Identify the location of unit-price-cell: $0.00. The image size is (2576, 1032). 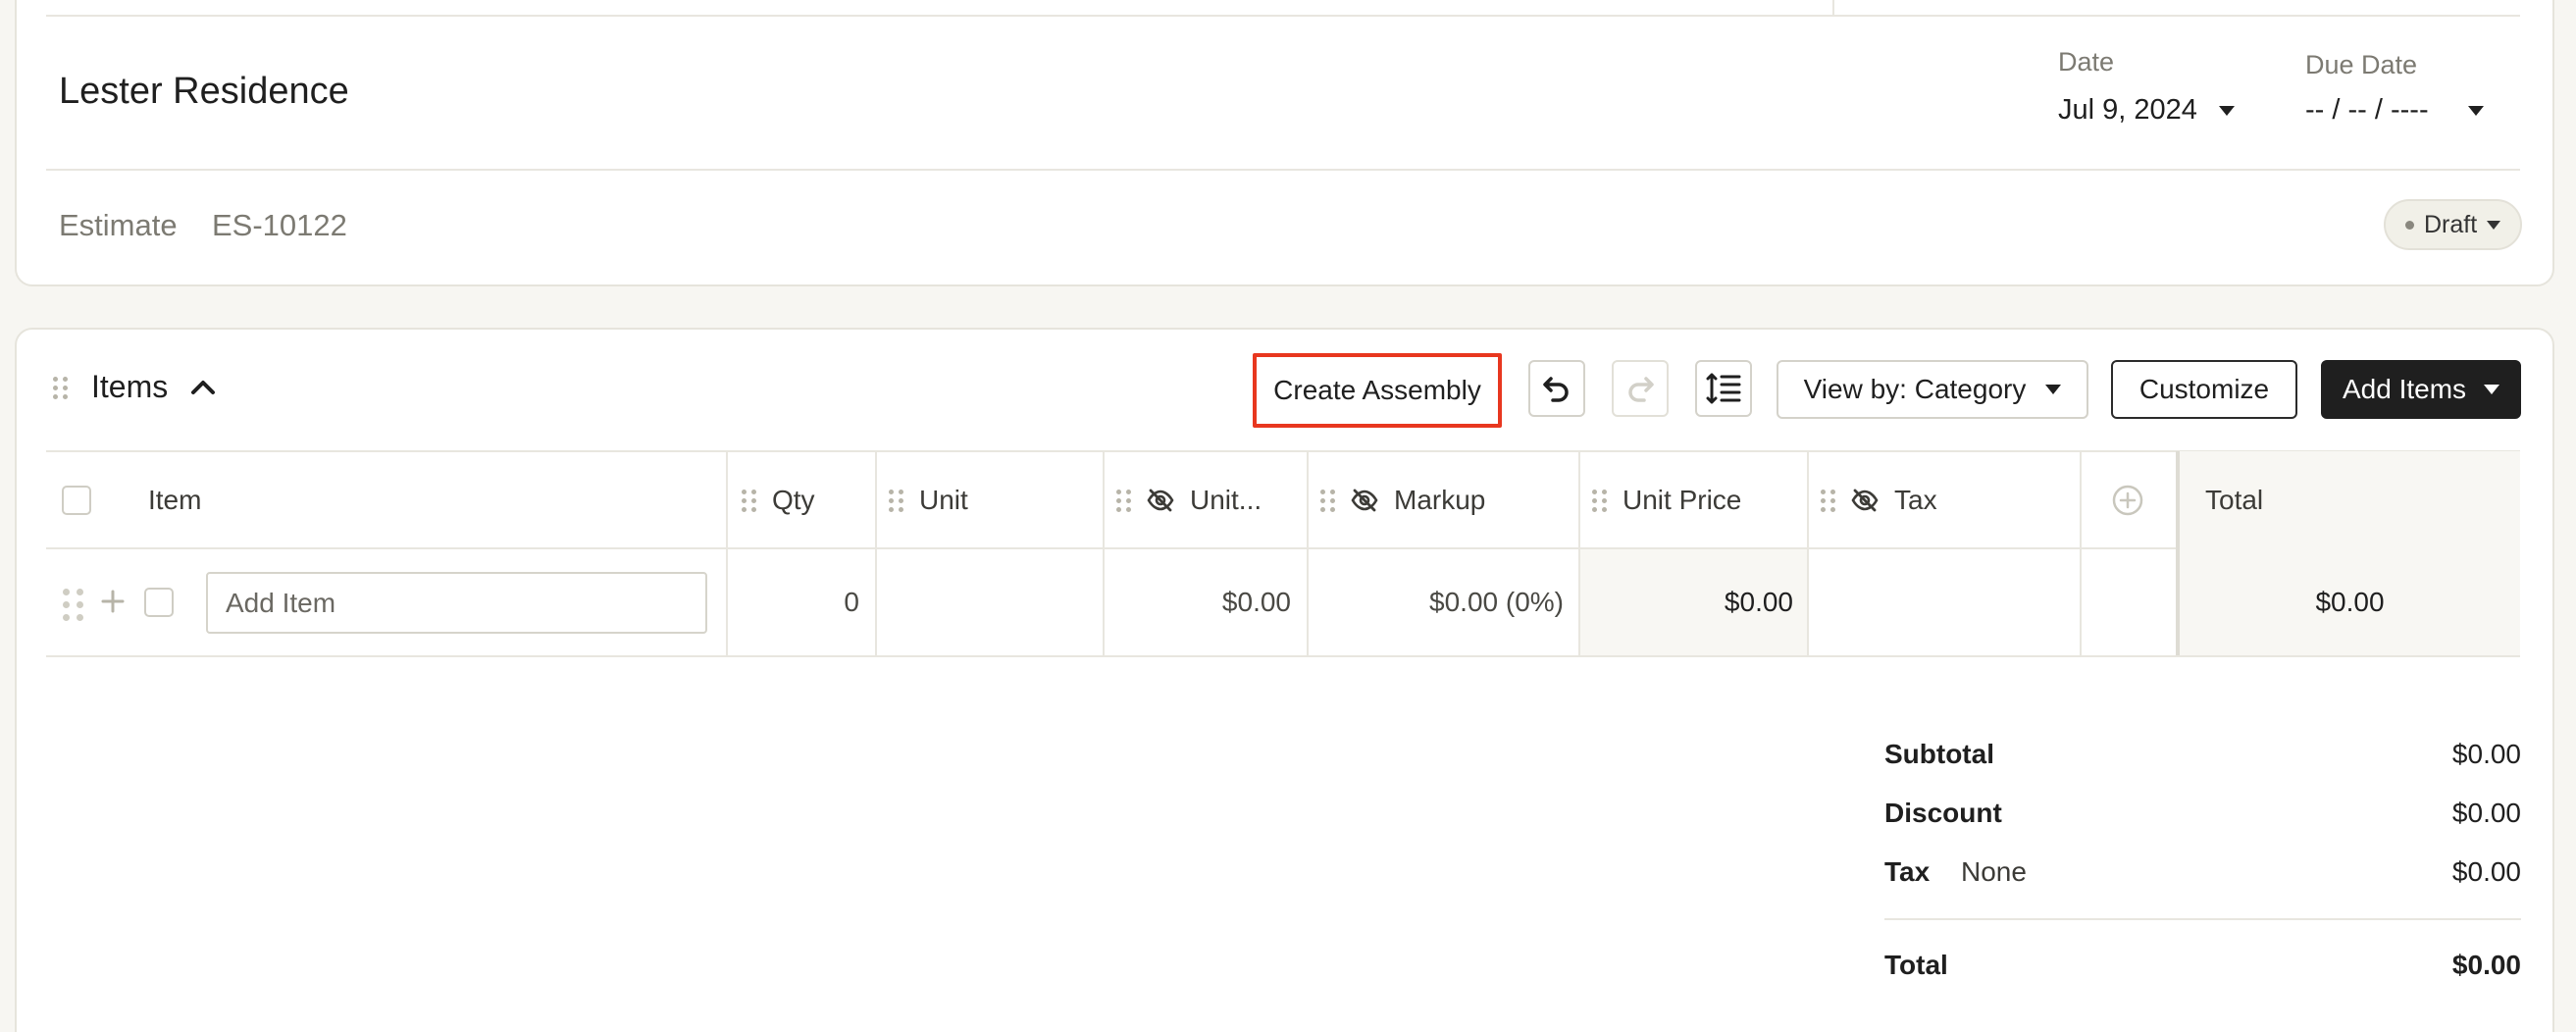
(1686, 602).